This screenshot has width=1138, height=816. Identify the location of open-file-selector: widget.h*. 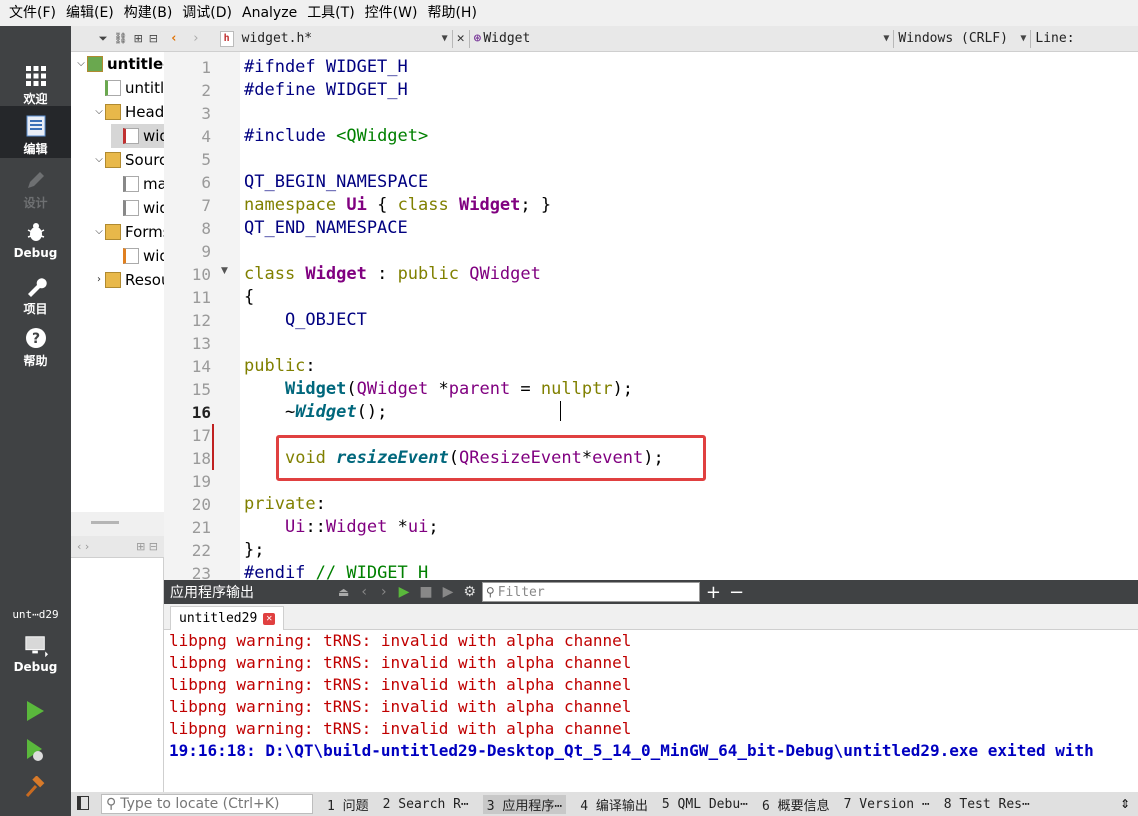
(342, 38).